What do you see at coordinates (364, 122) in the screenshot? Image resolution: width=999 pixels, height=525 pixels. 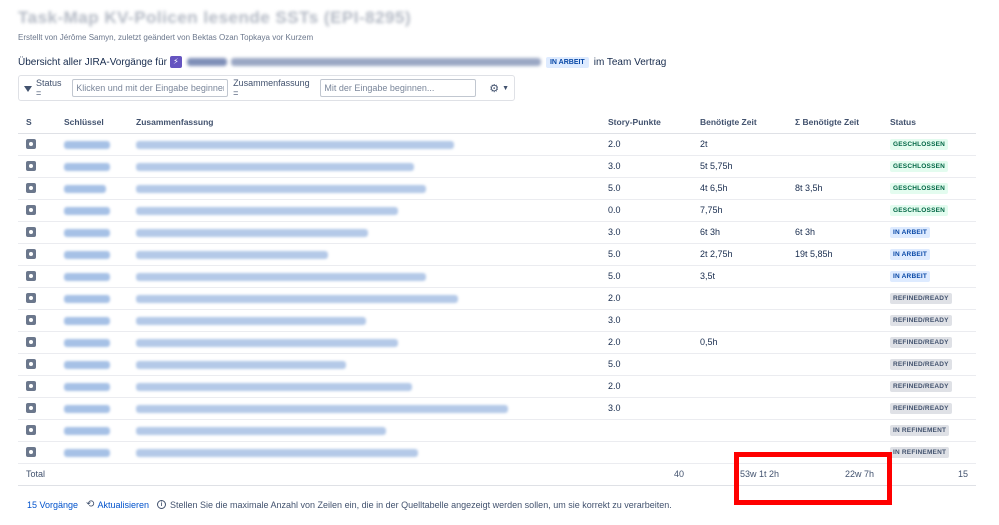 I see `column-header-summary: Zusammenfassung` at bounding box center [364, 122].